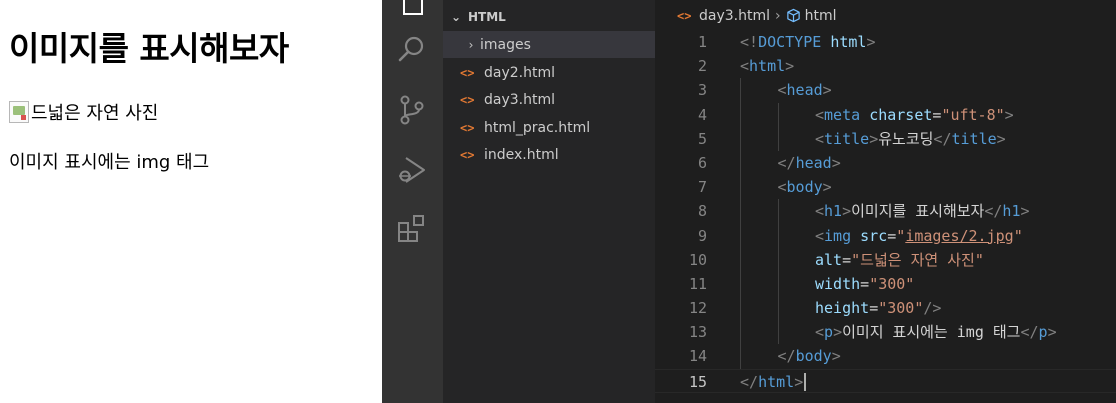  What do you see at coordinates (697, 356) in the screenshot?
I see `line-number: 14` at bounding box center [697, 356].